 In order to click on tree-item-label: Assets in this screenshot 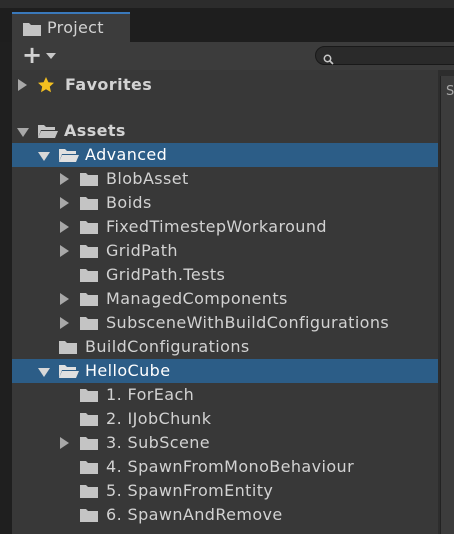, I will do `click(95, 130)`.